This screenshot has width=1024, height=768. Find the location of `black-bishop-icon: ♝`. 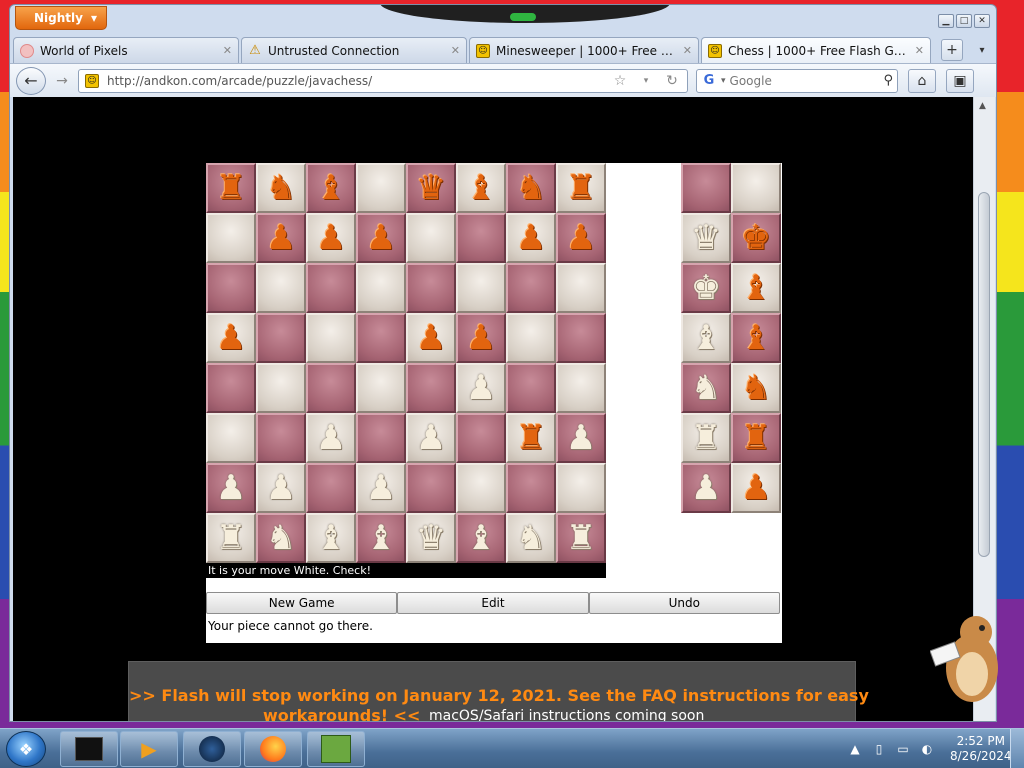

black-bishop-icon: ♝ is located at coordinates (756, 288).